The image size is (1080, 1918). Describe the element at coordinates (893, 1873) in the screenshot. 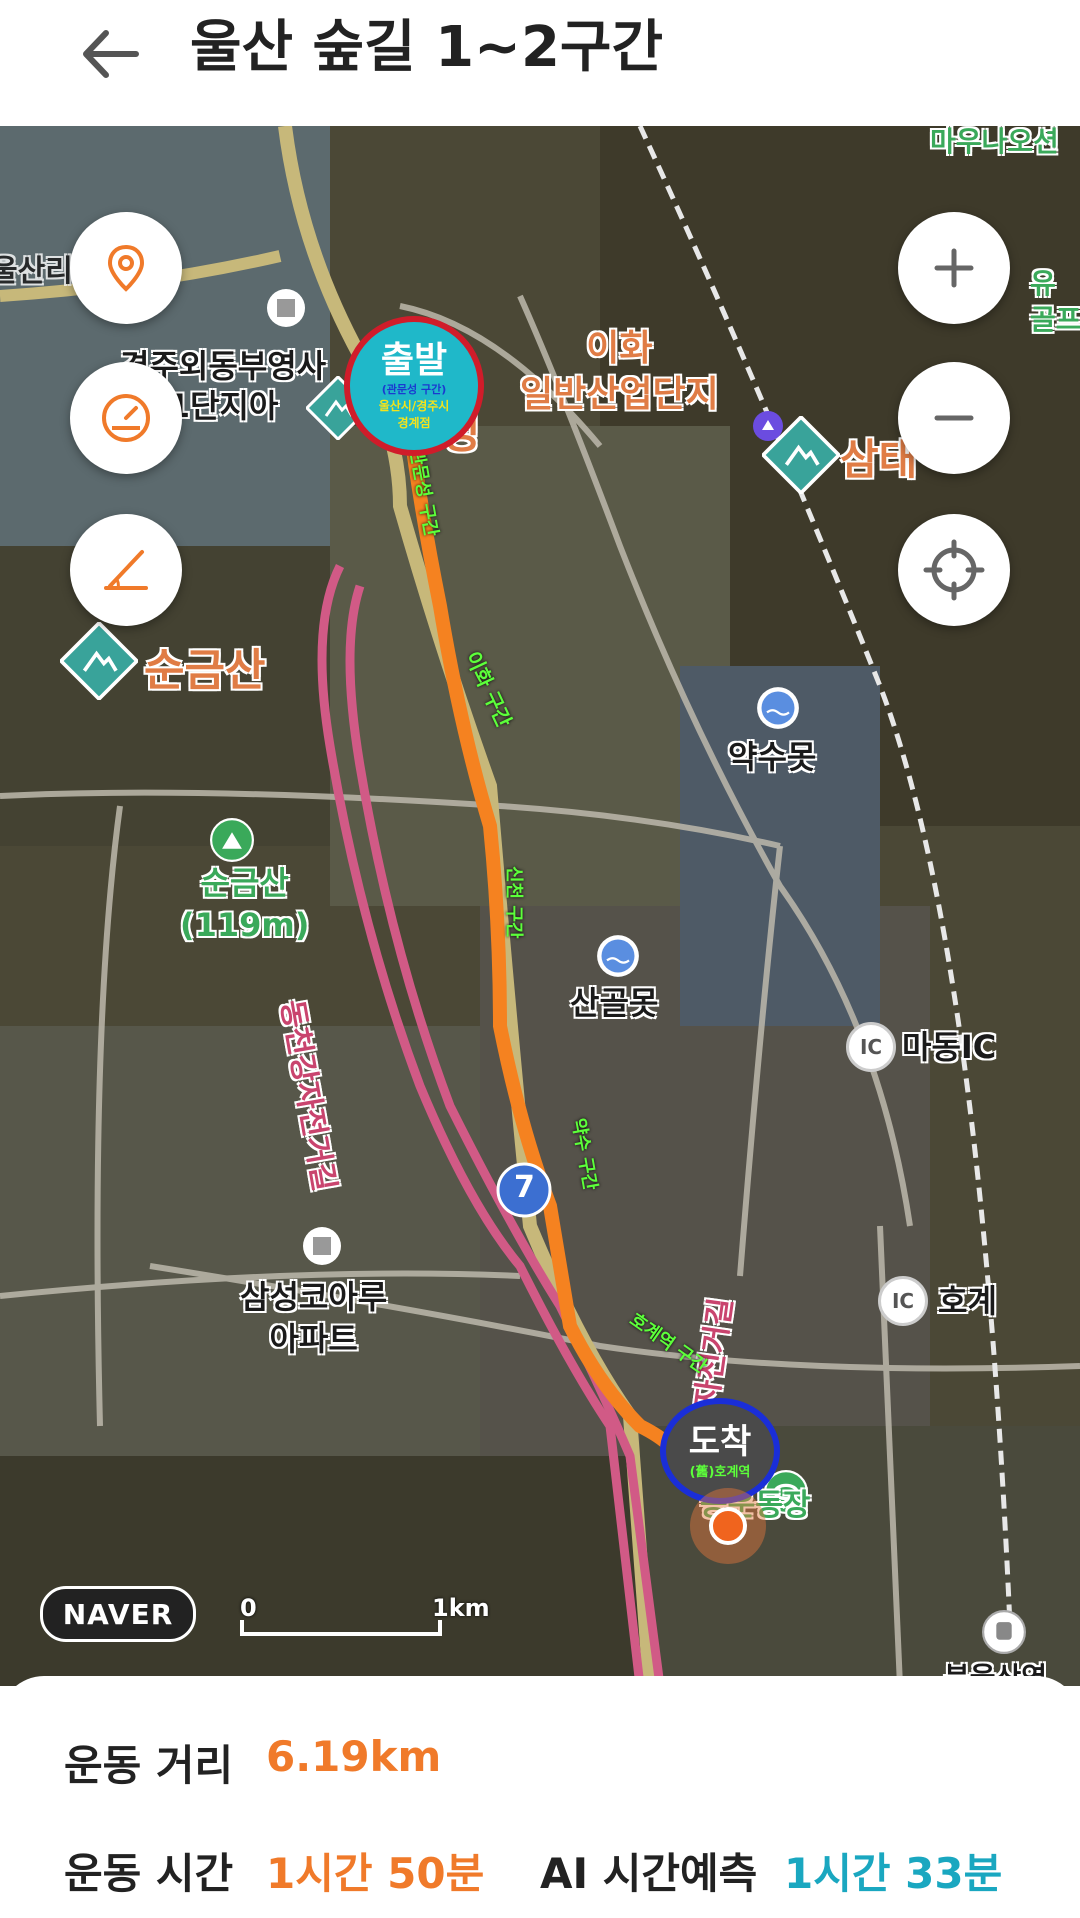

I see `ai-time-value: 1시간 33분` at that location.